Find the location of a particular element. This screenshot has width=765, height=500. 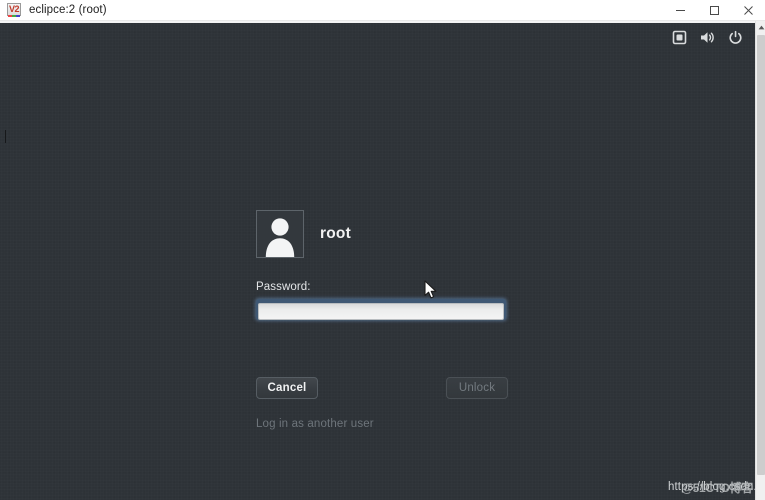

volume-icon is located at coordinates (707, 37).